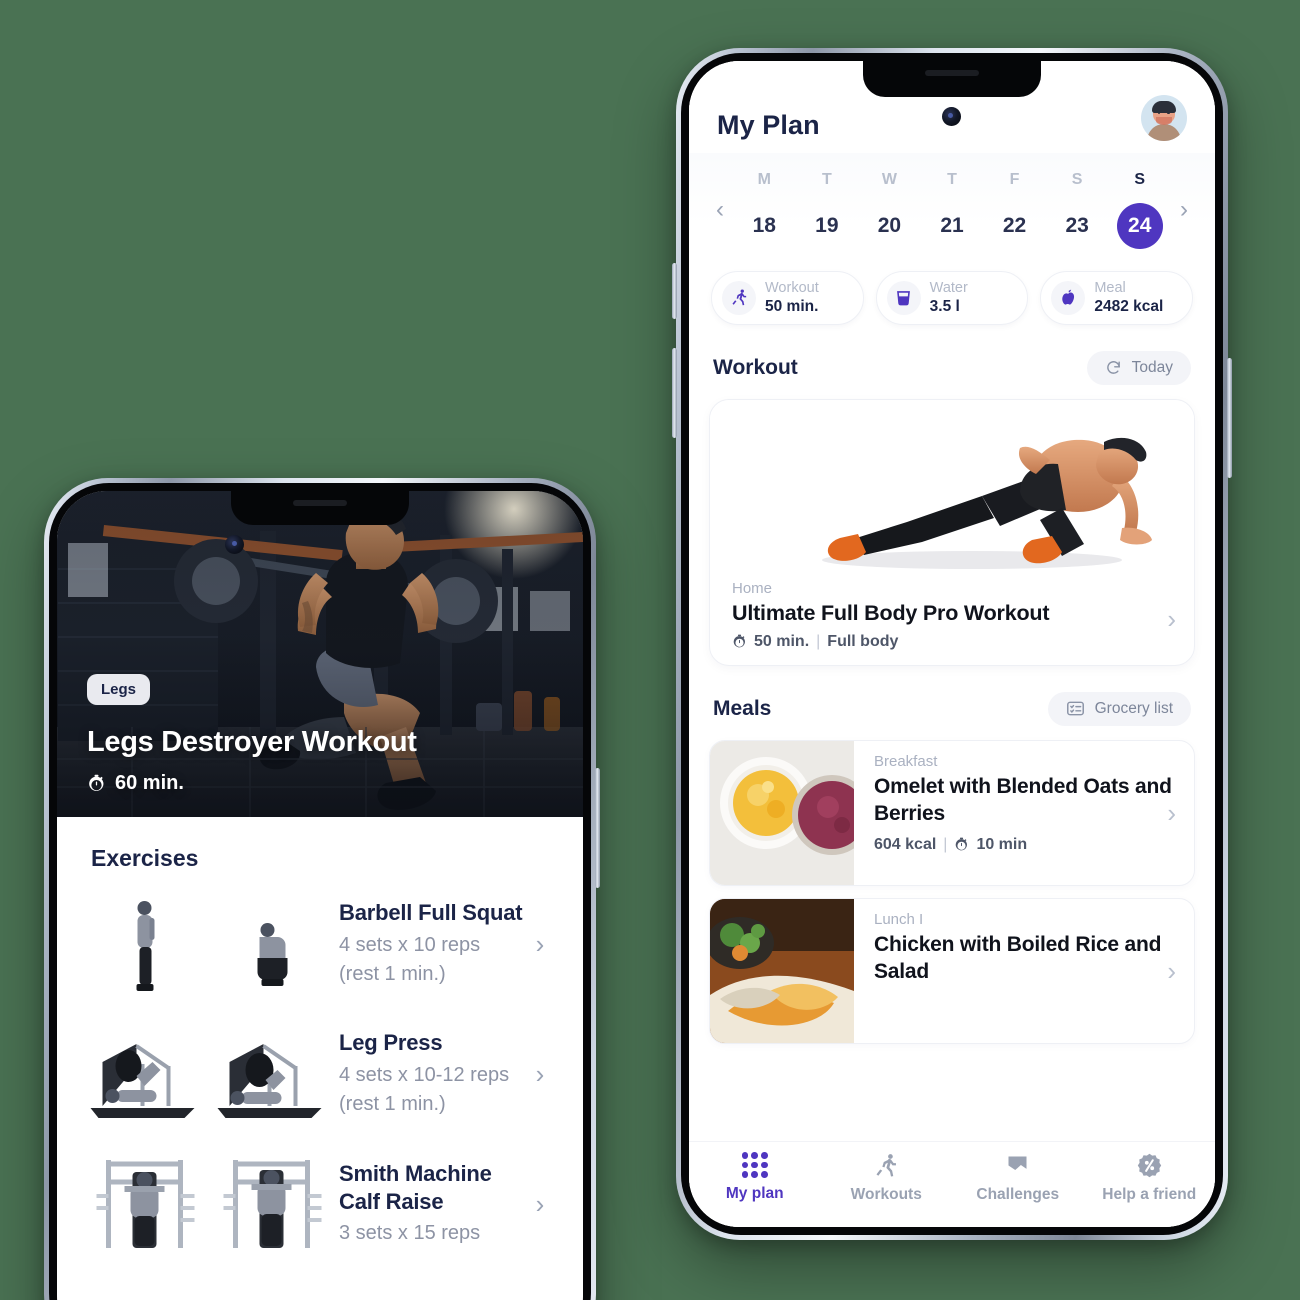 Image resolution: width=1300 pixels, height=1300 pixels. Describe the element at coordinates (1152, 367) in the screenshot. I see `today-label: Today` at that location.